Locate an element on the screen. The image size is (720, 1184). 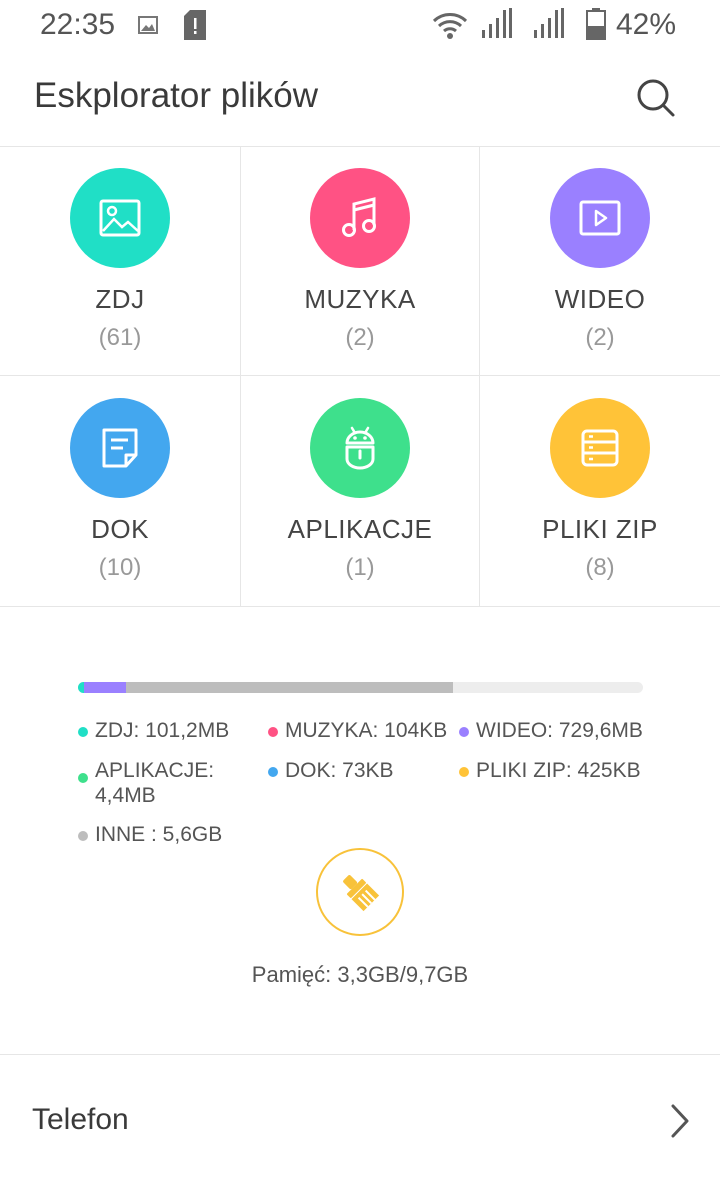
legend-text: DOK: 73KB is located at coordinates (339, 770).